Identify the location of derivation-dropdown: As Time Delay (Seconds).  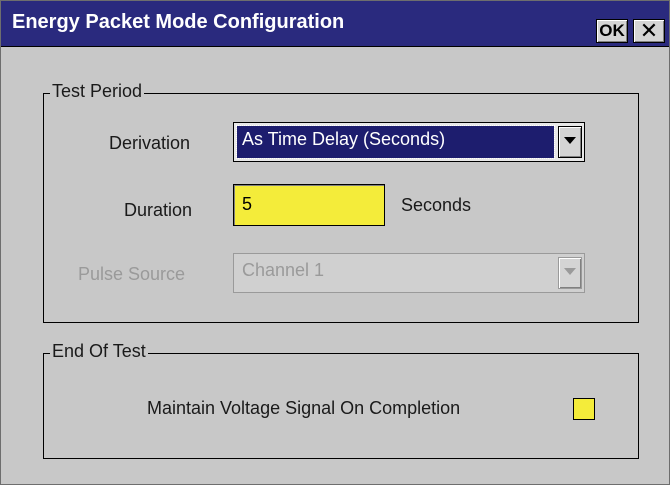
(409, 142).